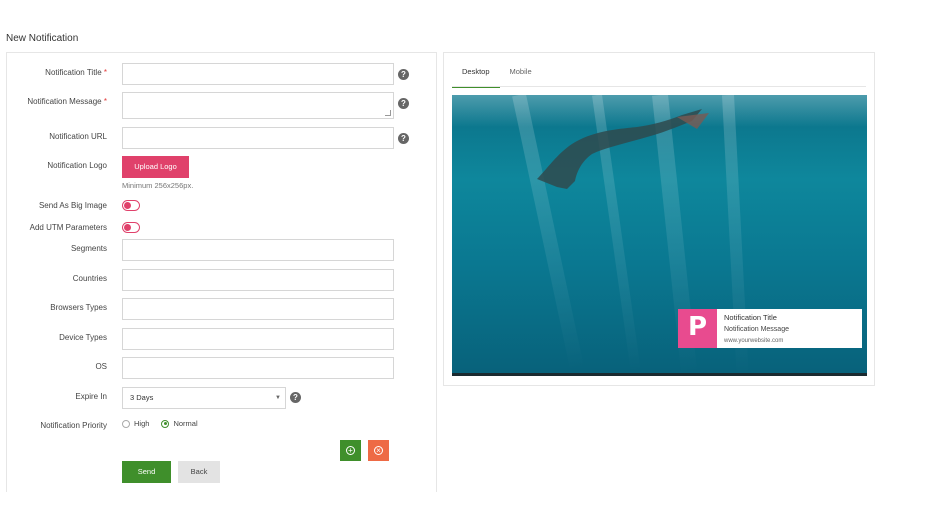  I want to click on utm-toggle, so click(131, 227).